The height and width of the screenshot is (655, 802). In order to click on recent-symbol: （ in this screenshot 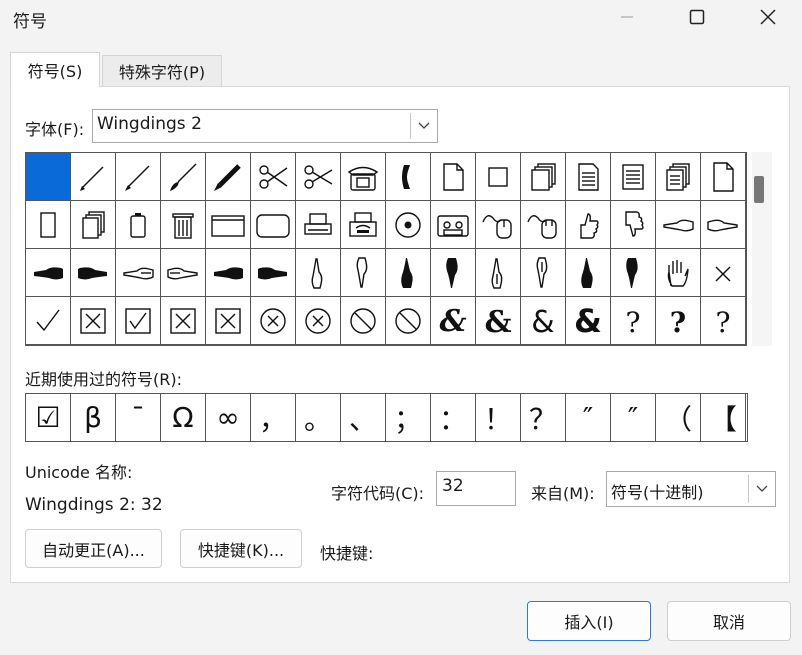, I will do `click(677, 419)`.